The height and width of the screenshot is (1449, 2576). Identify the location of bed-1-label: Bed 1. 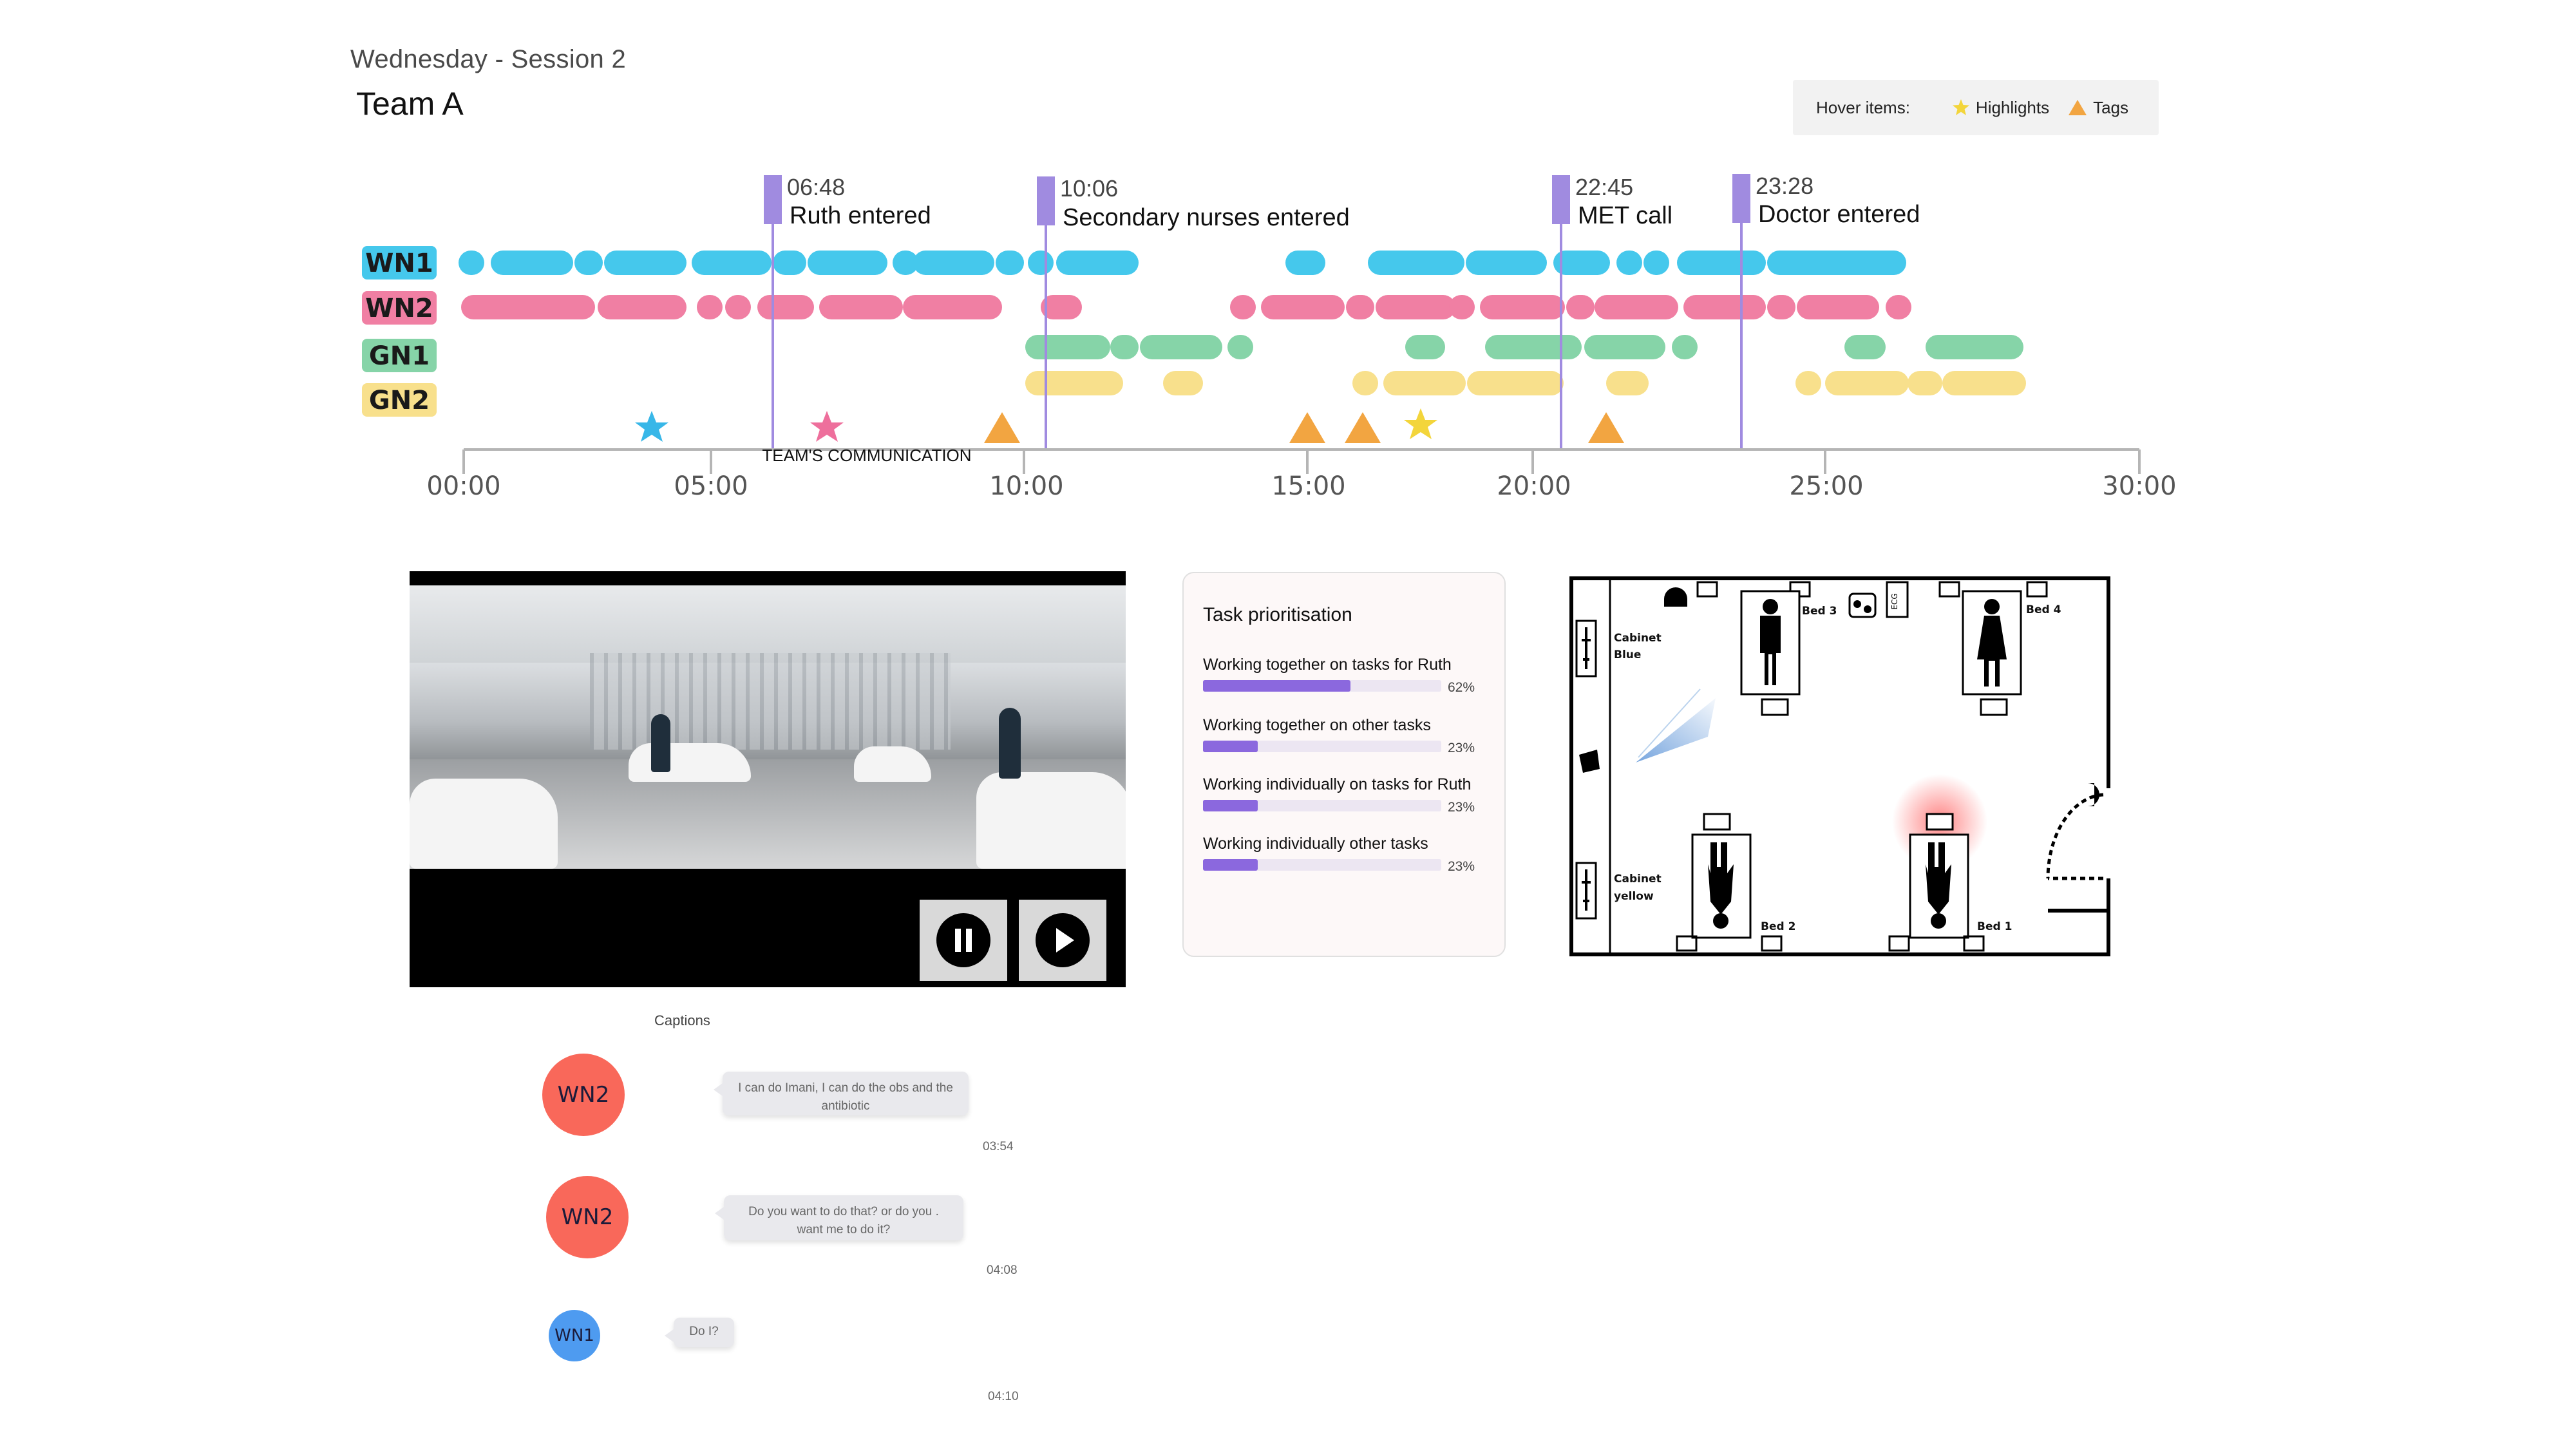
(1995, 926).